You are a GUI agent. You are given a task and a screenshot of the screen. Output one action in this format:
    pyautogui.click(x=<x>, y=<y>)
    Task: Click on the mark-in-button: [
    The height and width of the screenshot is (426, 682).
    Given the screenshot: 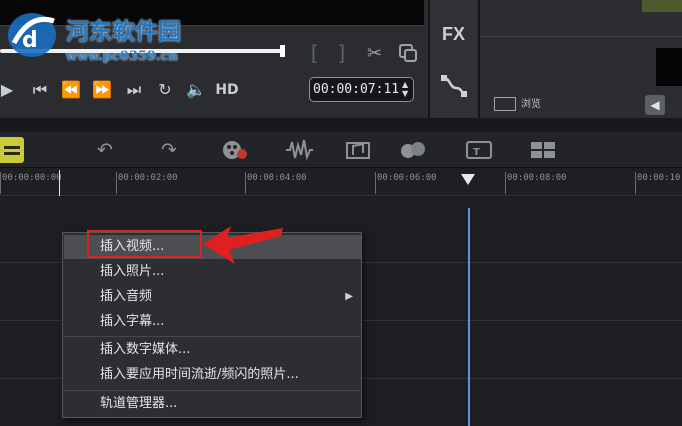 What is the action you would take?
    pyautogui.click(x=314, y=53)
    